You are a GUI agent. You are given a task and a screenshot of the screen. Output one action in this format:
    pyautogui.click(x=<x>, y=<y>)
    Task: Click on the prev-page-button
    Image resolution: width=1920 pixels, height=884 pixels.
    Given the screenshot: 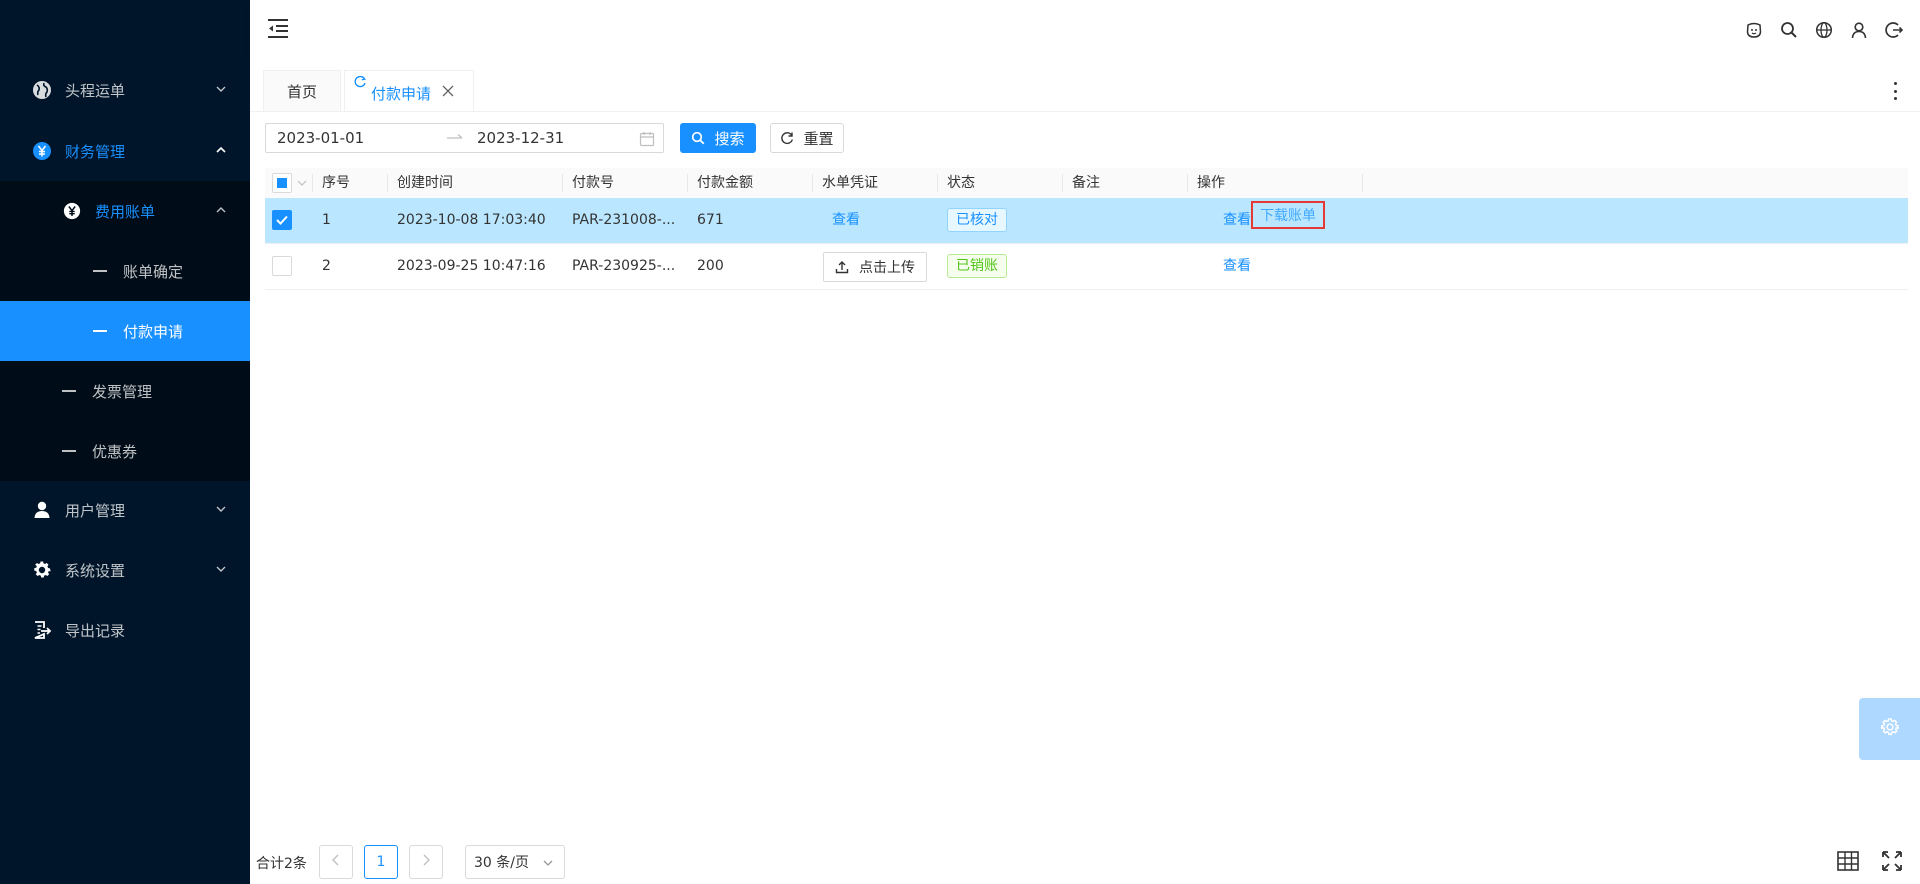 What is the action you would take?
    pyautogui.click(x=336, y=862)
    